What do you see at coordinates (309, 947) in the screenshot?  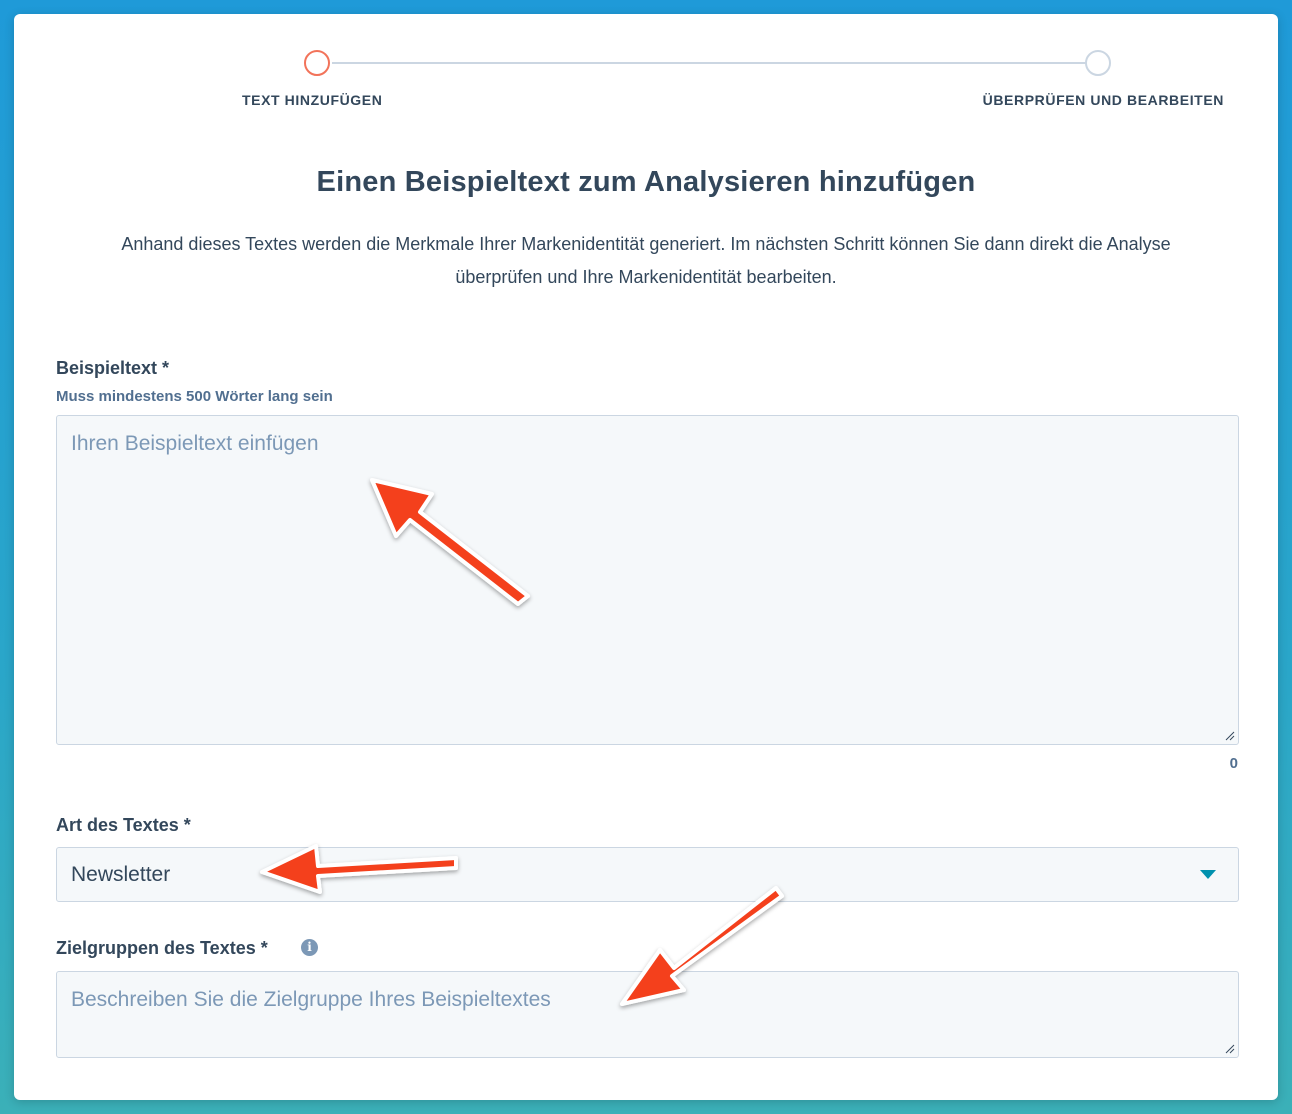 I see `info-icon: i` at bounding box center [309, 947].